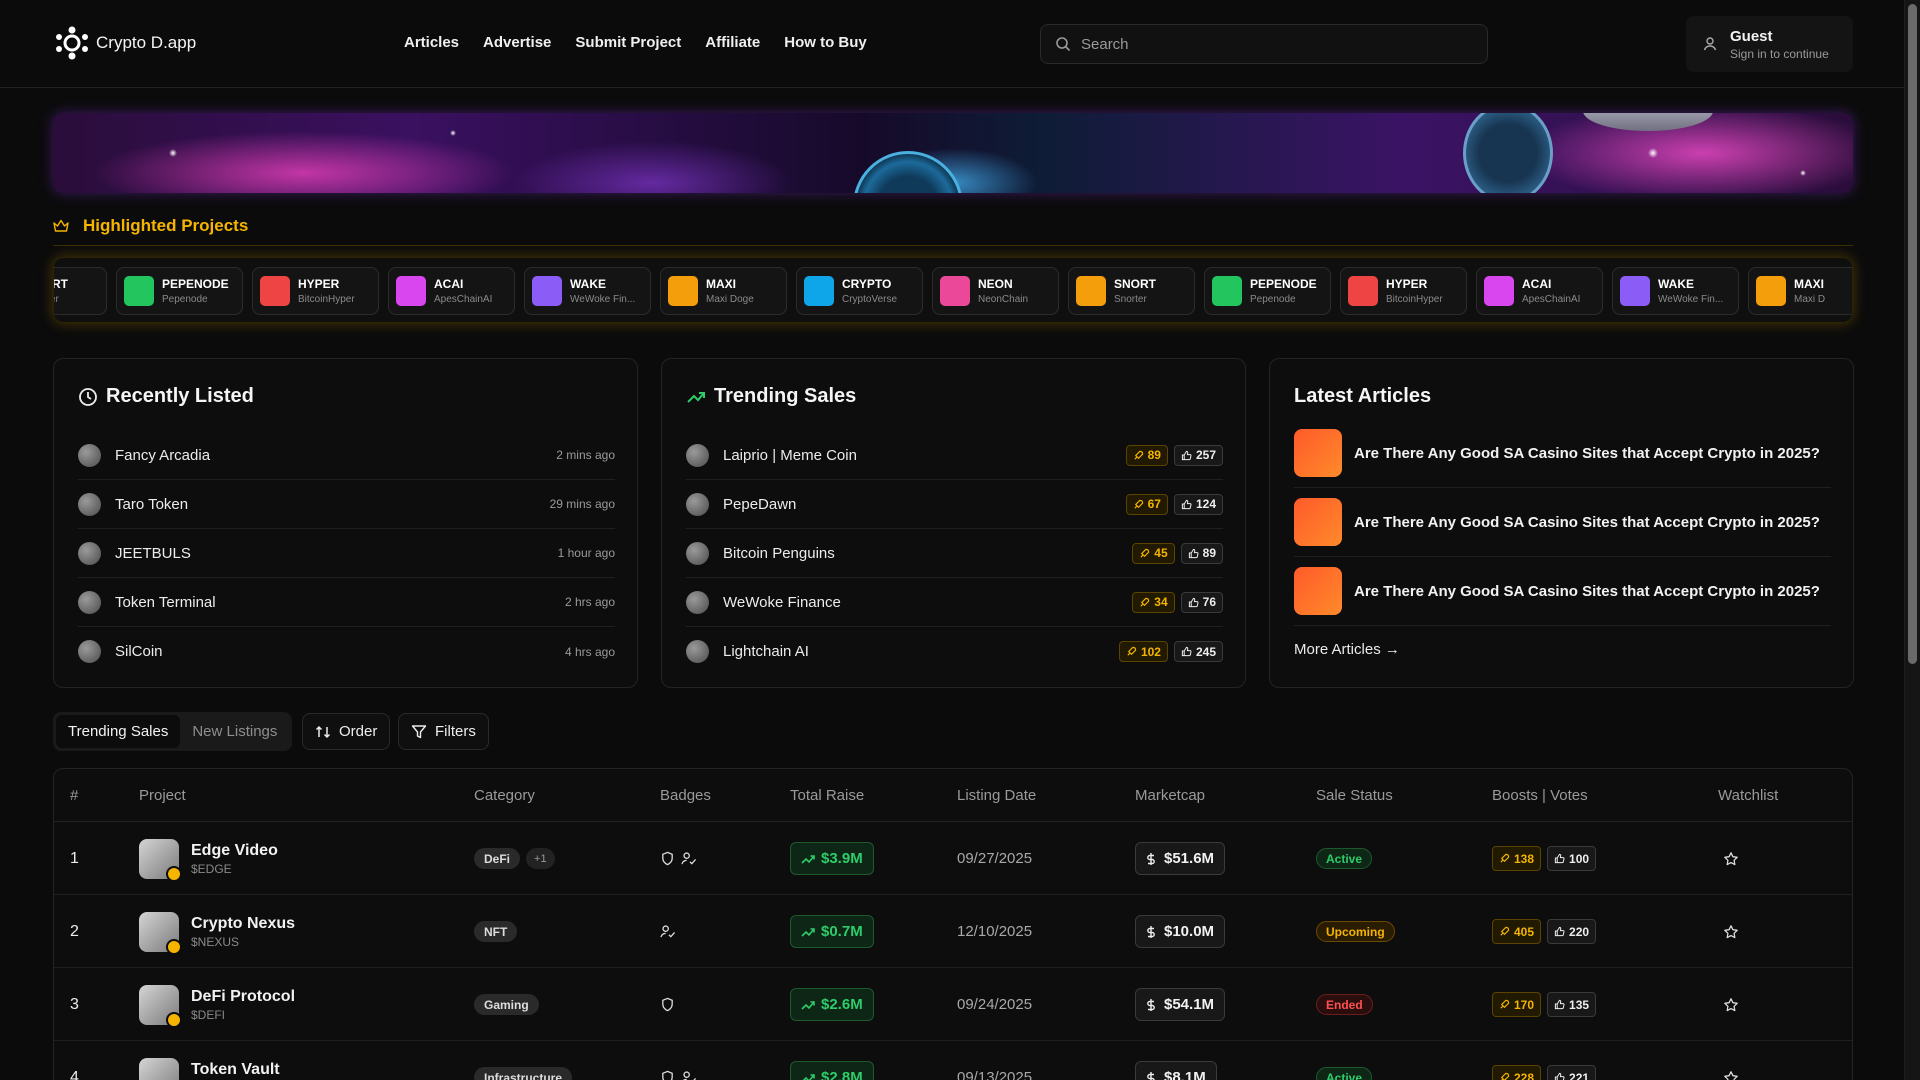  I want to click on col-header-watchlist: Watchlist, so click(1748, 795).